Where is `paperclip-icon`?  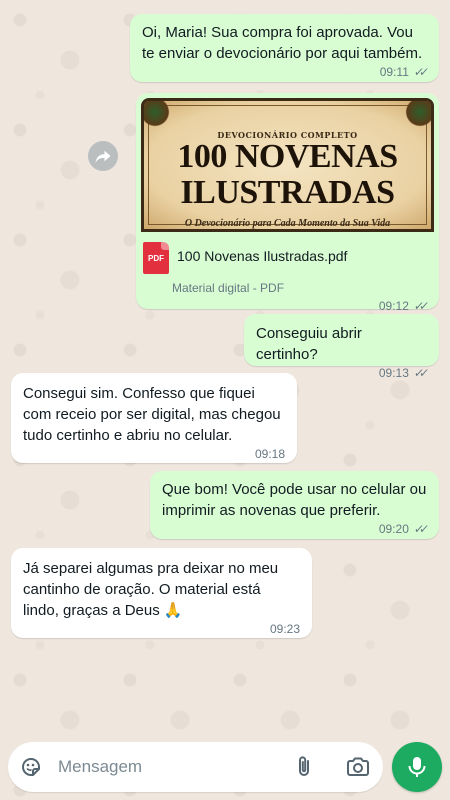
paperclip-icon is located at coordinates (304, 766).